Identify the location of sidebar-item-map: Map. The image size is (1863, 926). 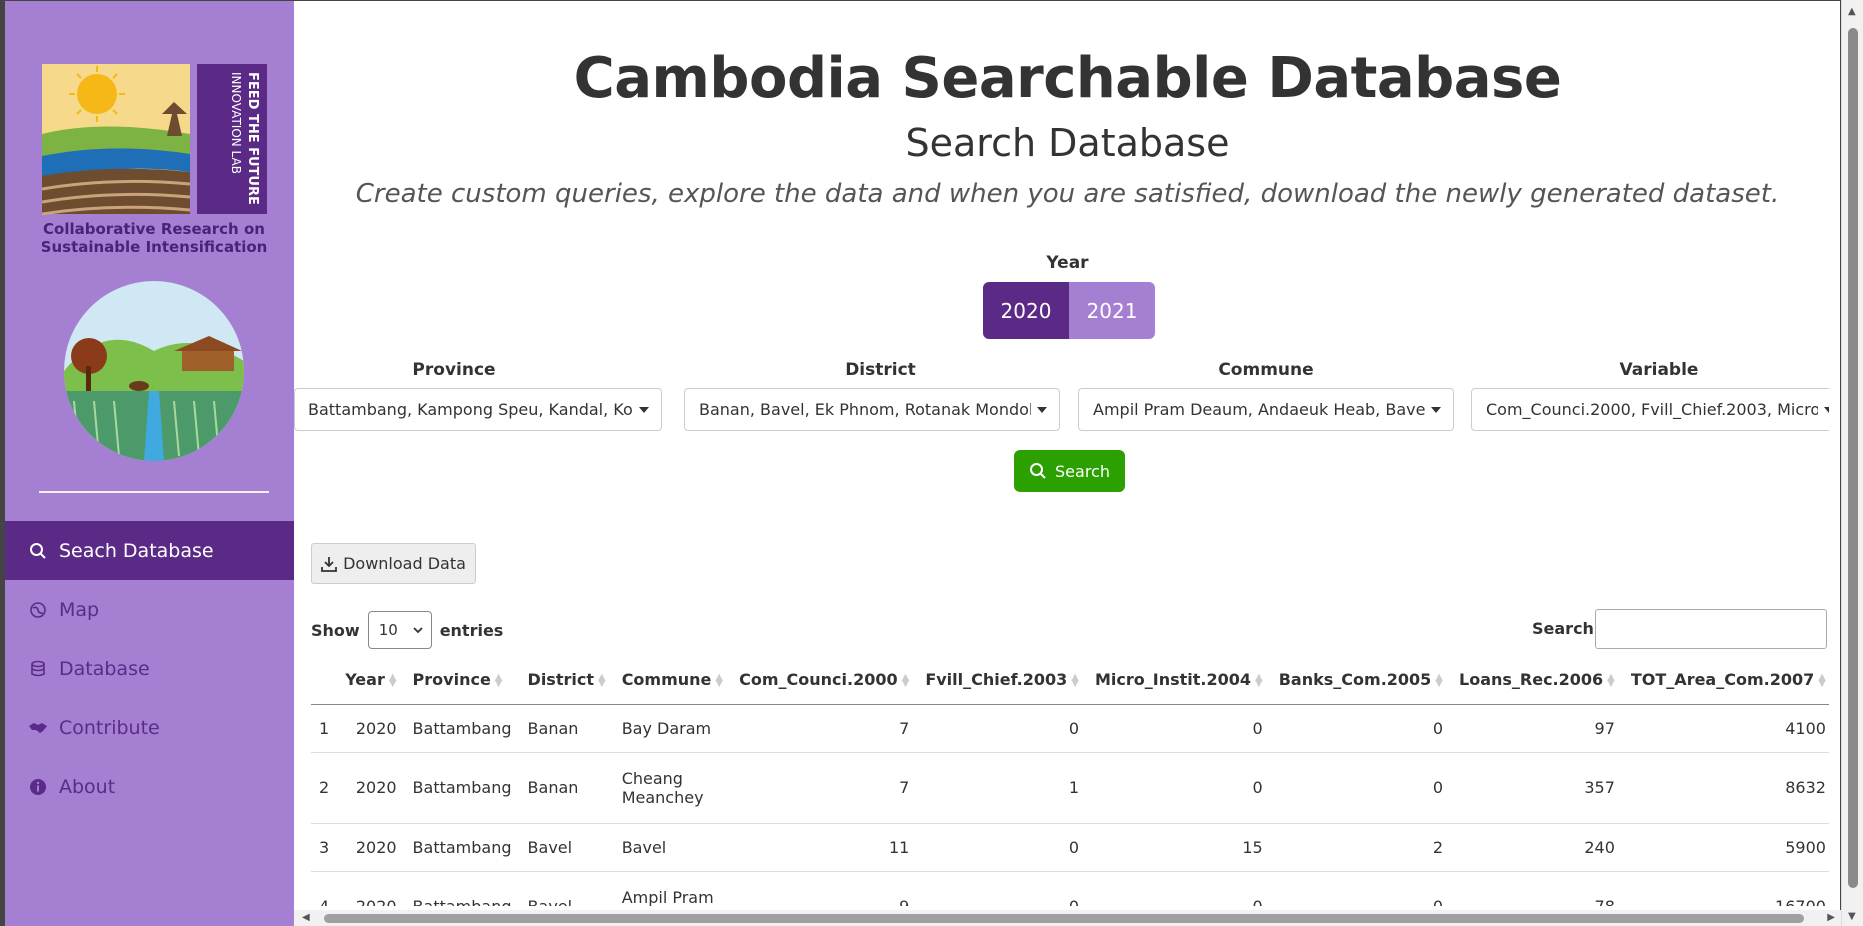
(149, 609).